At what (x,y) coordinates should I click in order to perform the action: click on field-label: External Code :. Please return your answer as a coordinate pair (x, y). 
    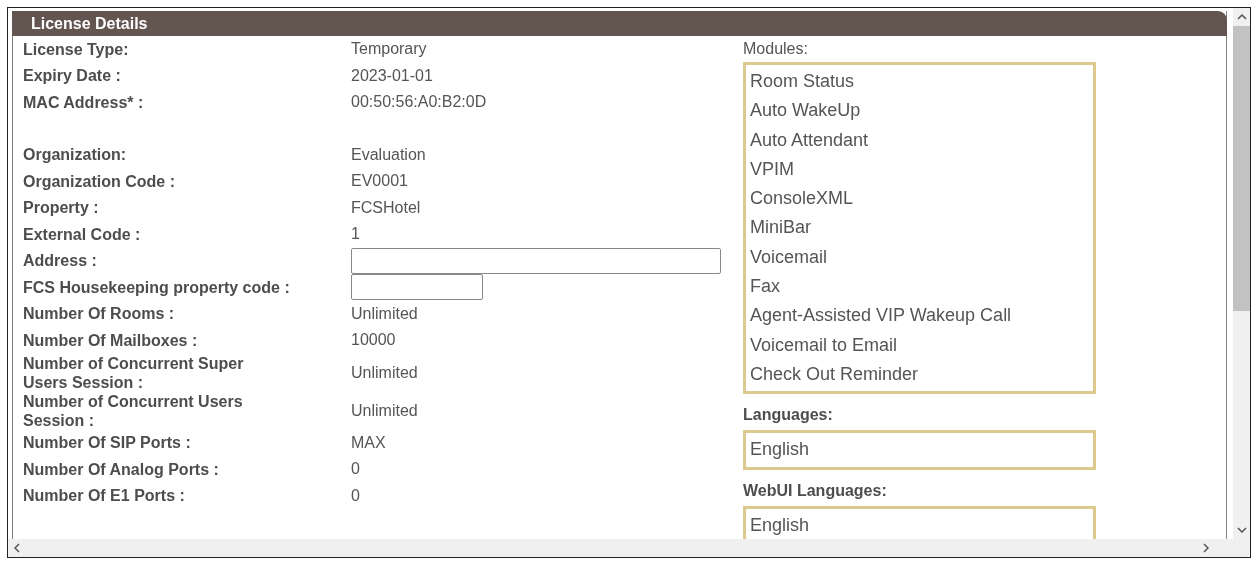
    Looking at the image, I should click on (82, 234).